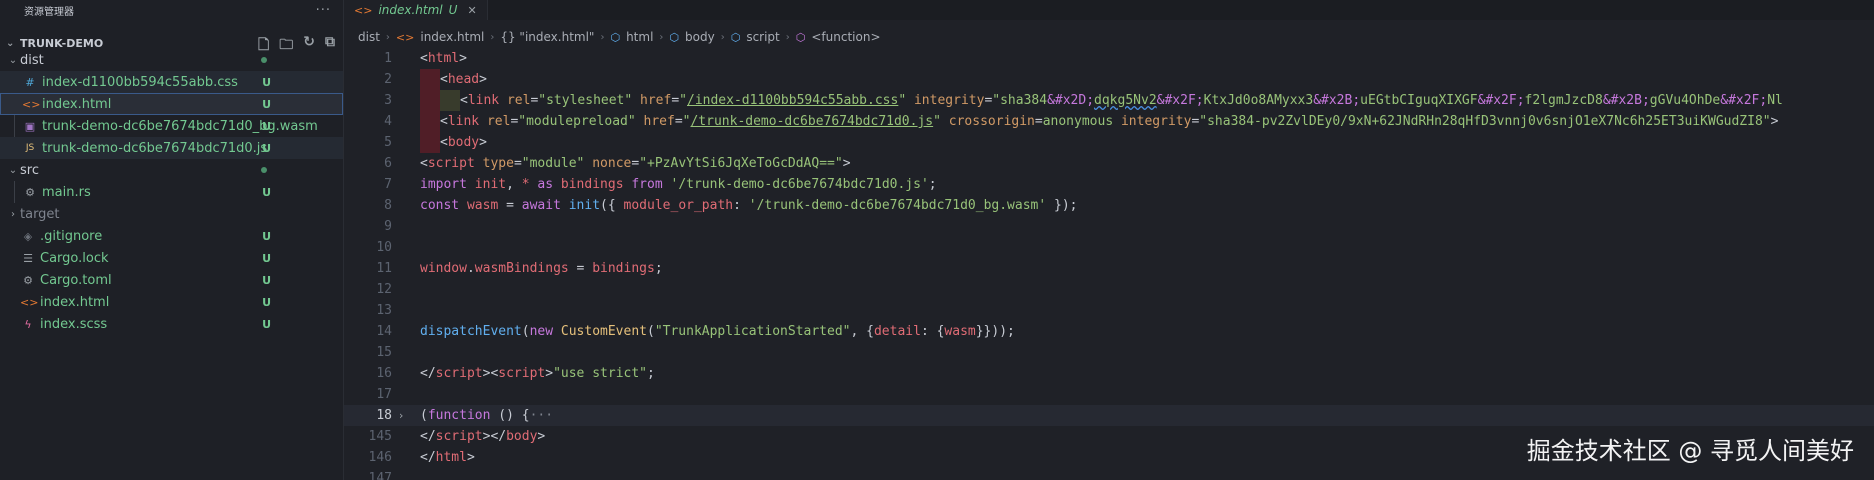 This screenshot has height=480, width=1874. Describe the element at coordinates (452, 37) in the screenshot. I see `breadcrumb-item: index.html` at that location.